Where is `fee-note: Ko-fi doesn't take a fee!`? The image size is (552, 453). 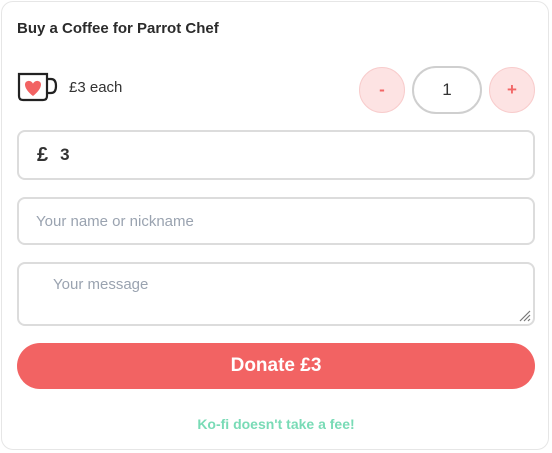 fee-note: Ko-fi doesn't take a fee! is located at coordinates (276, 424).